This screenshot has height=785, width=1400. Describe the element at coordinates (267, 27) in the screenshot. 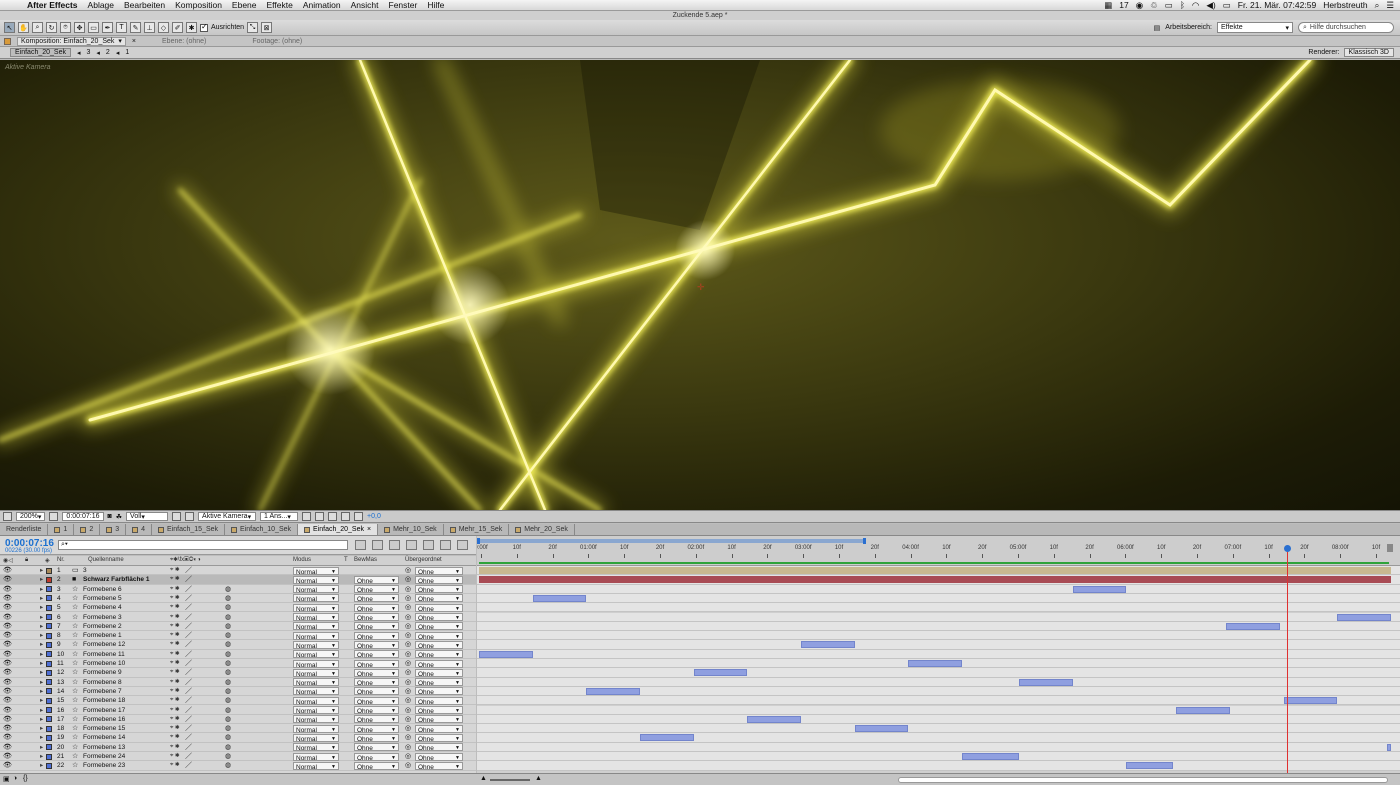

I see `snap-grid-icon: ⊠` at that location.